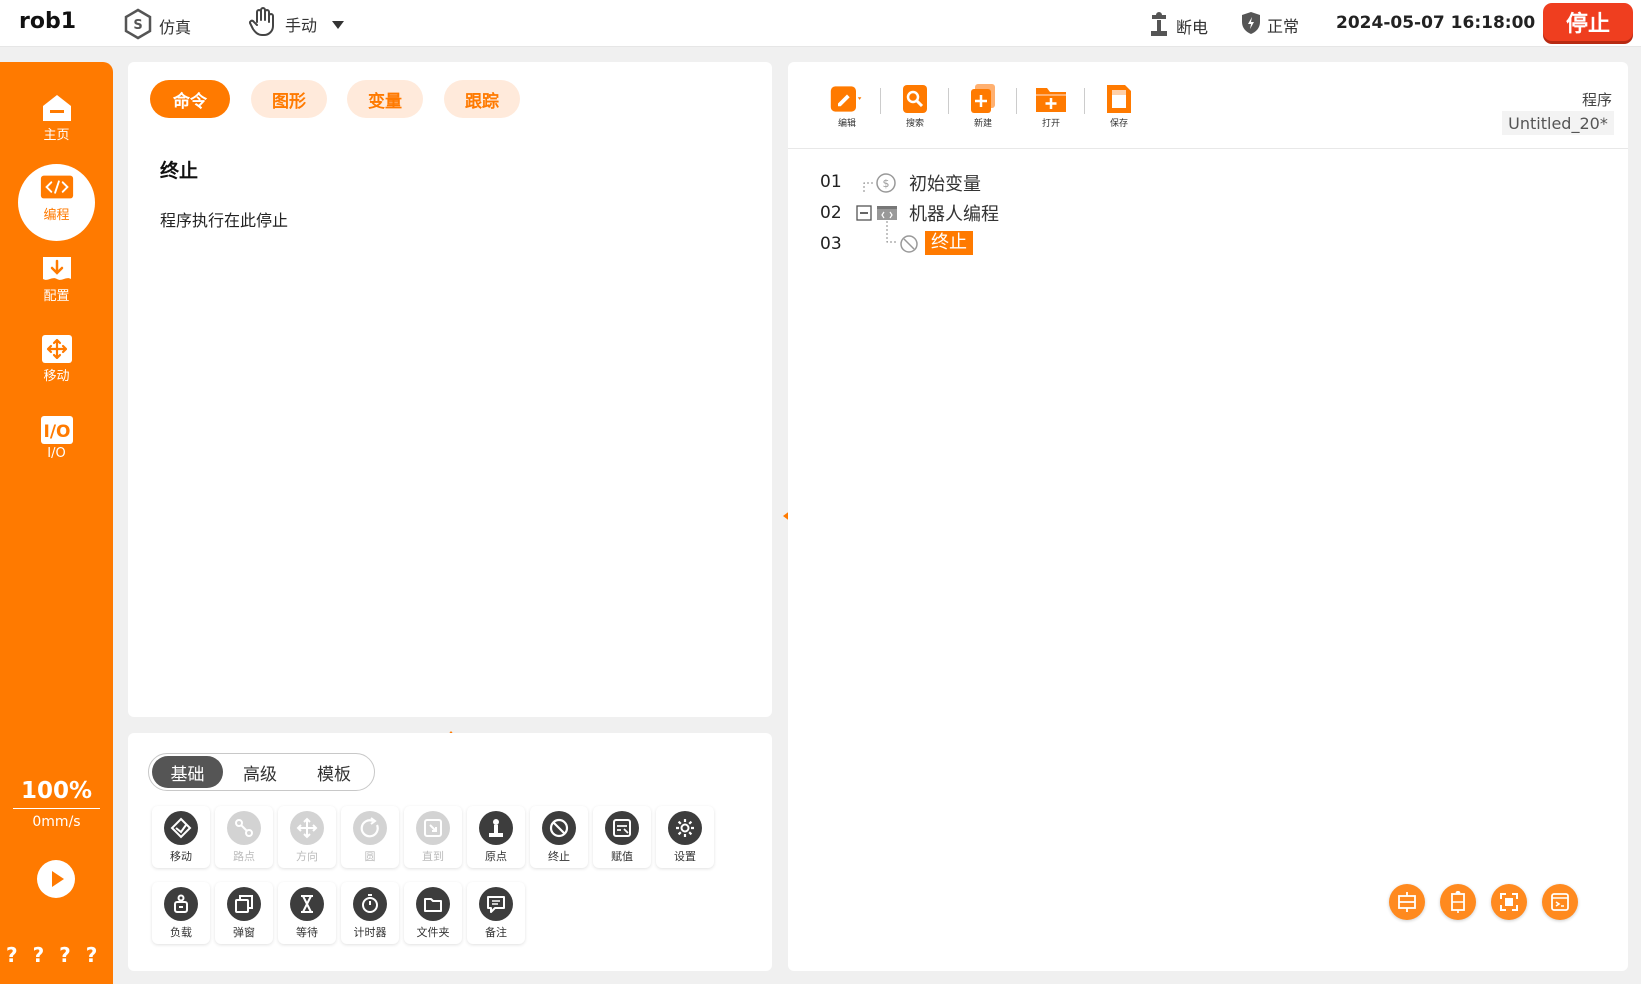 The width and height of the screenshot is (1641, 984). Describe the element at coordinates (1588, 22) in the screenshot. I see `stop-button: 停止` at that location.